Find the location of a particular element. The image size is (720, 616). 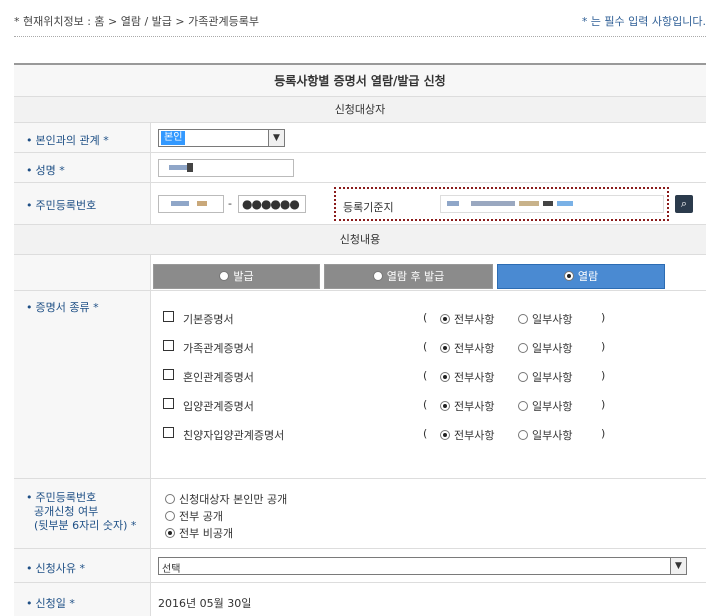

resident-row: 주민등록번호 - ●●●●●● 등록기준지 ⌕ is located at coordinates (360, 204).